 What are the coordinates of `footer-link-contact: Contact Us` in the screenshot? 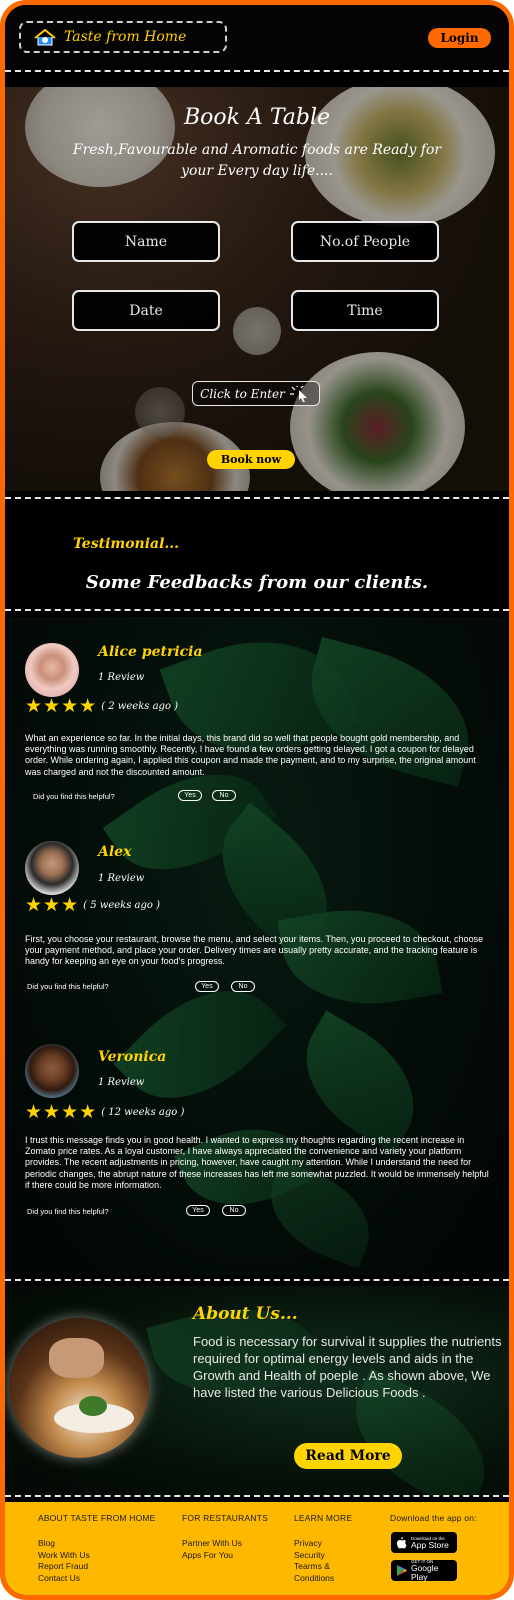 It's located at (97, 1579).